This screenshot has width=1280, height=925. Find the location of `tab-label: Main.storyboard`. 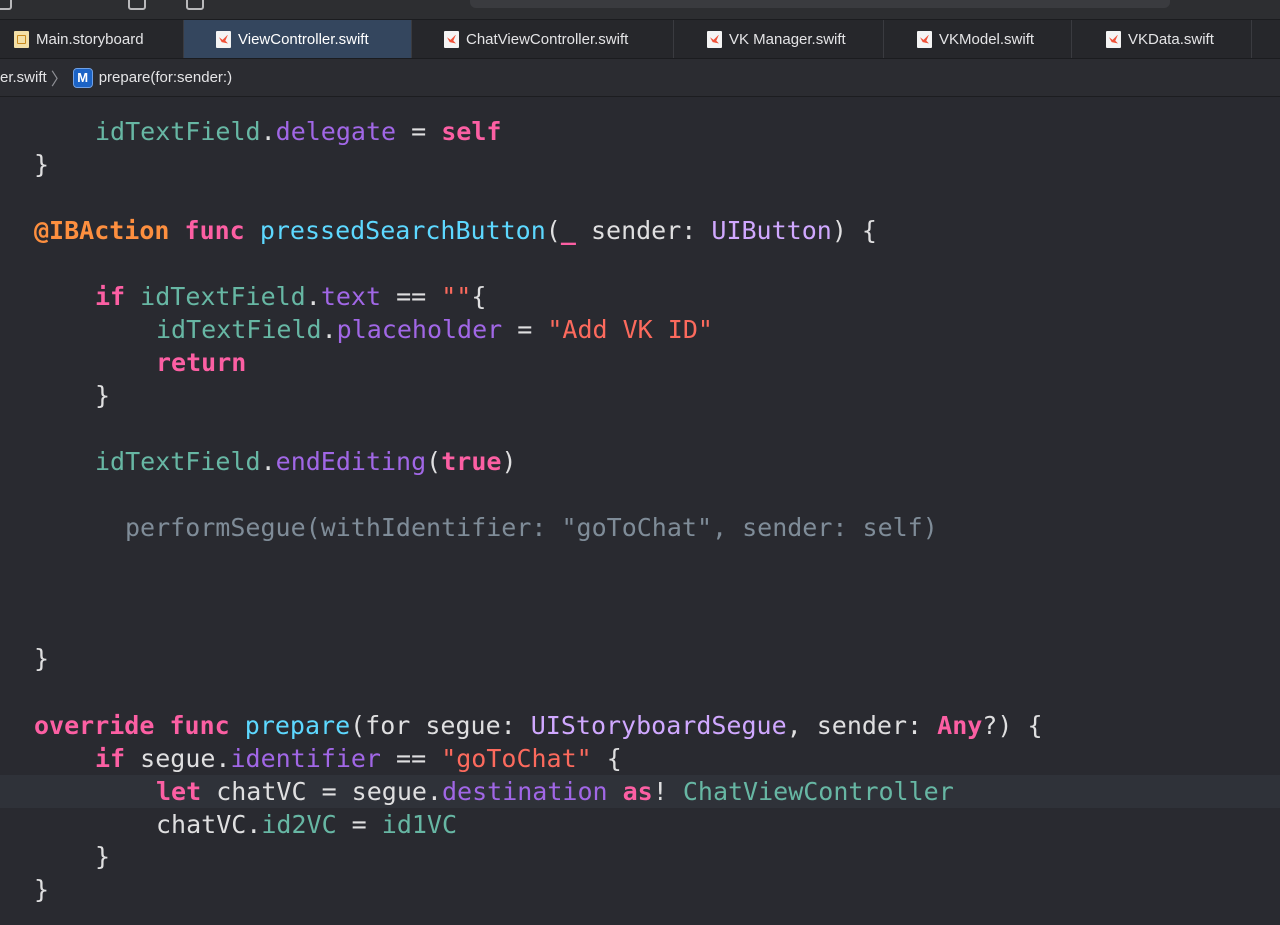

tab-label: Main.storyboard is located at coordinates (90, 39).